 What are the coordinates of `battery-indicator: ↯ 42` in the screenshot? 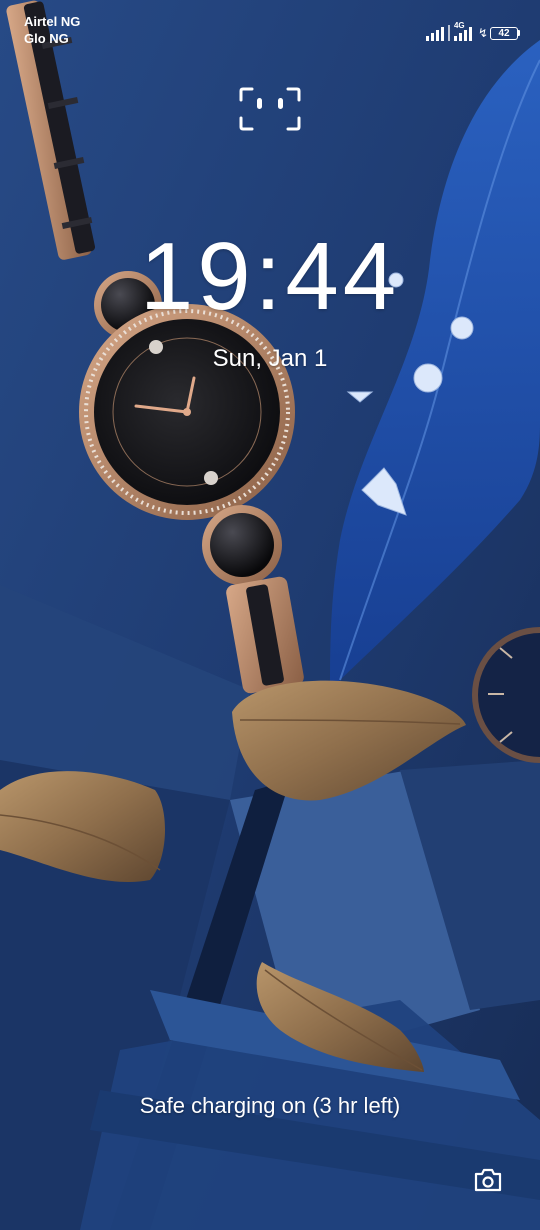 It's located at (499, 33).